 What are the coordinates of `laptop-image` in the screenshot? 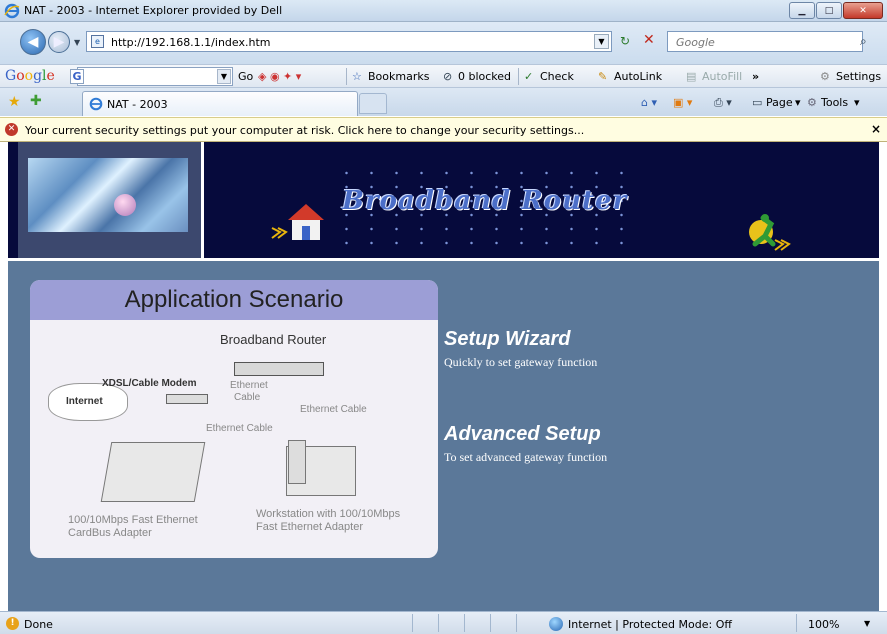 It's located at (153, 472).